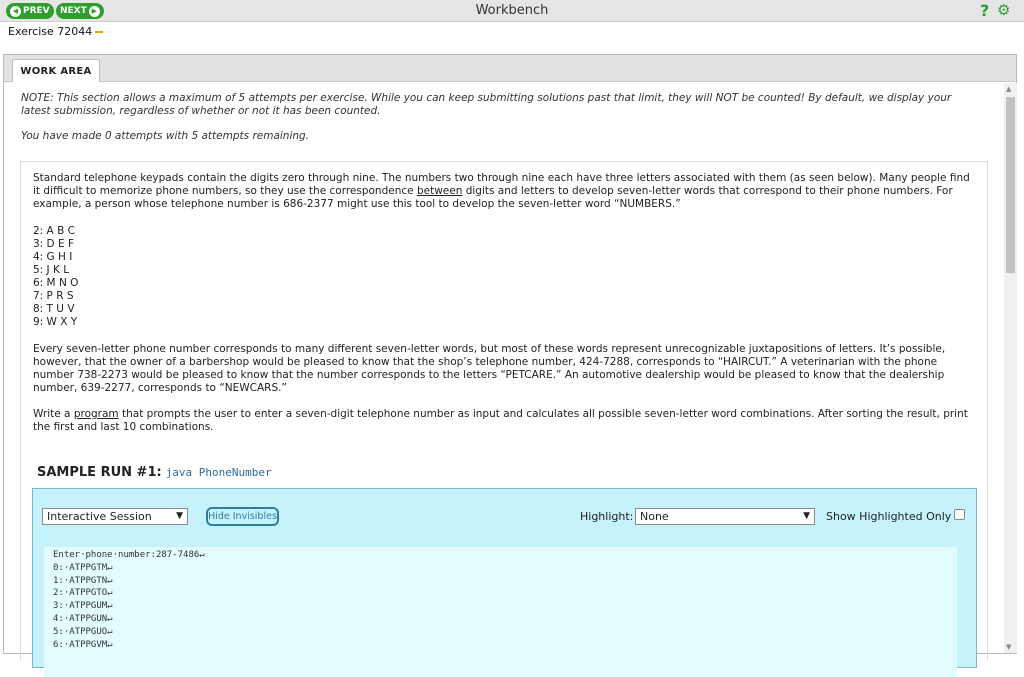 This screenshot has width=1024, height=677. I want to click on task-text: Write a, so click(52, 414).